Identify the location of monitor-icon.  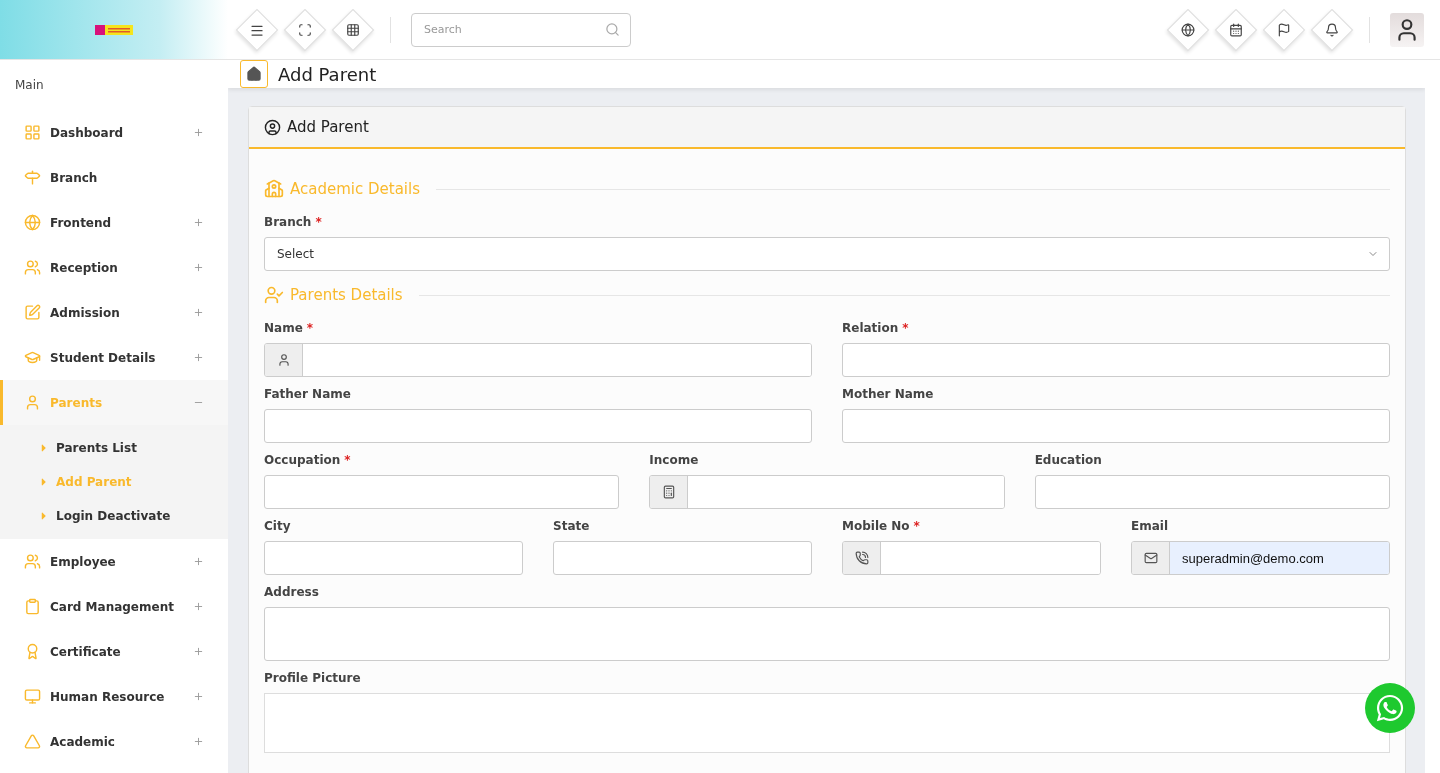
(32, 696).